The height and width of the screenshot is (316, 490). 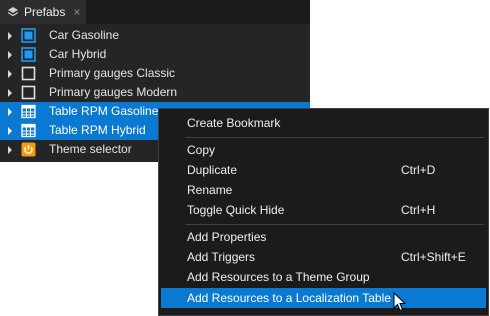 What do you see at coordinates (113, 92) in the screenshot?
I see `tree-item-label: Primary gauges Modern` at bounding box center [113, 92].